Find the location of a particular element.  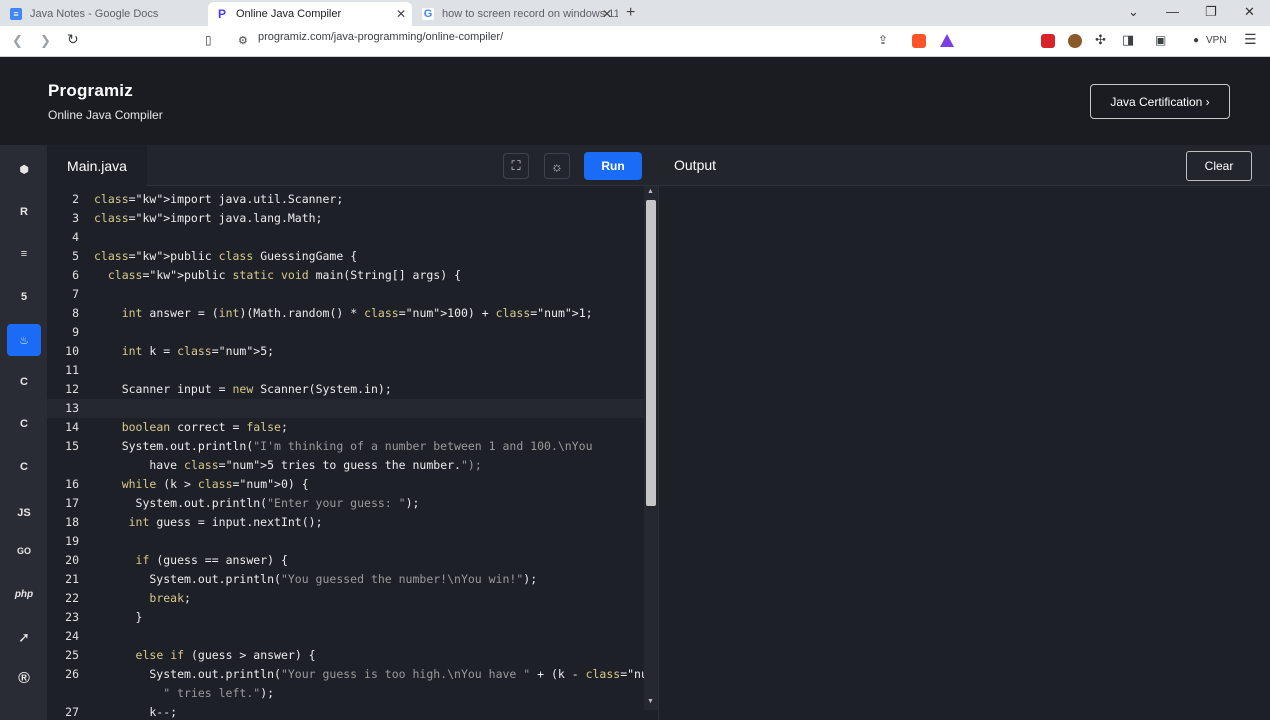

swift-icon: ➚ is located at coordinates (24, 637).